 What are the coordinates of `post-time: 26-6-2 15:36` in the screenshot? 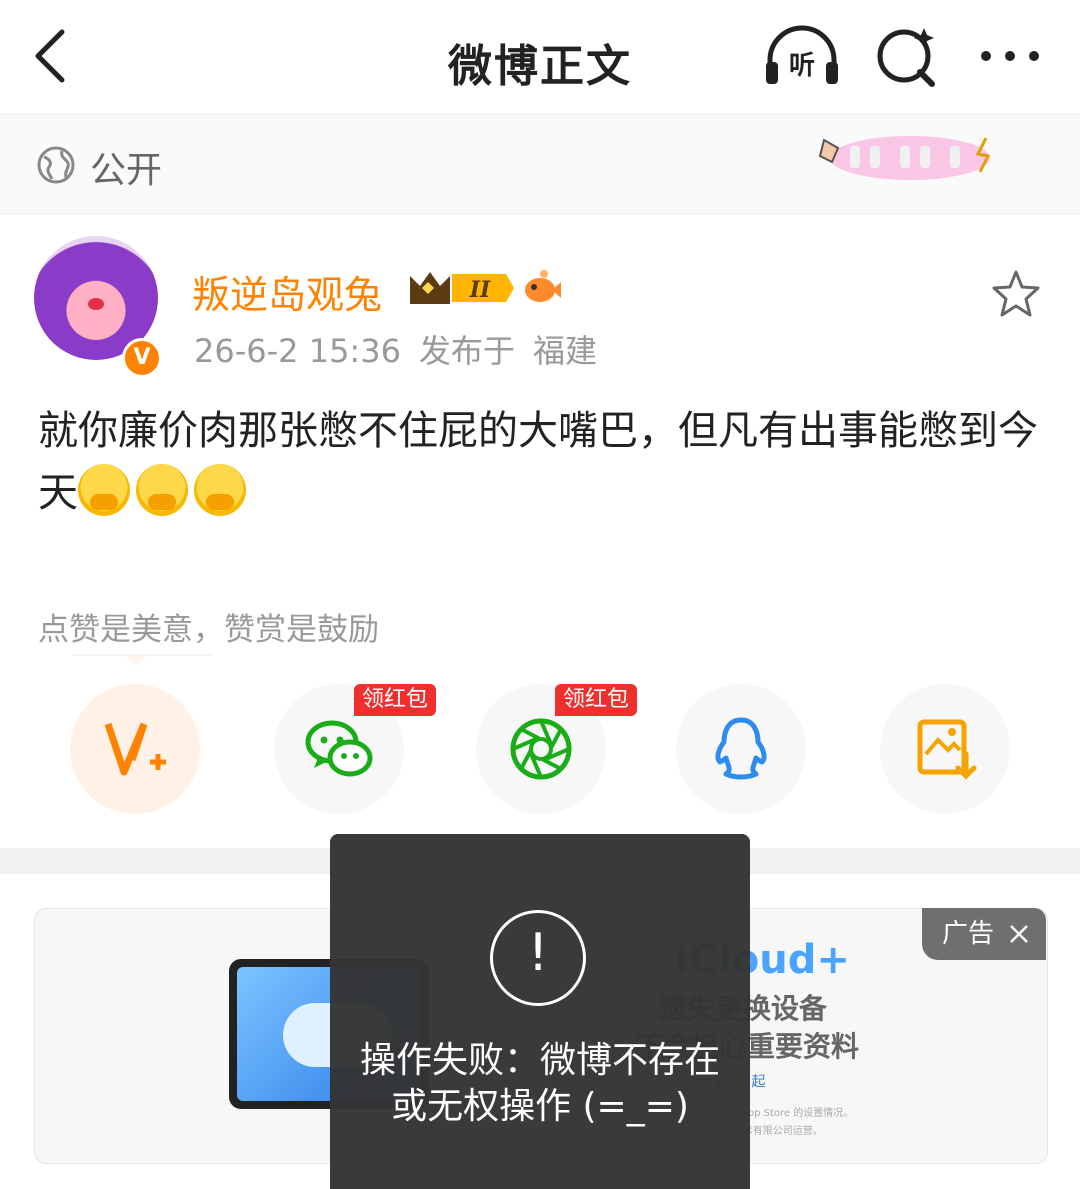 It's located at (297, 351).